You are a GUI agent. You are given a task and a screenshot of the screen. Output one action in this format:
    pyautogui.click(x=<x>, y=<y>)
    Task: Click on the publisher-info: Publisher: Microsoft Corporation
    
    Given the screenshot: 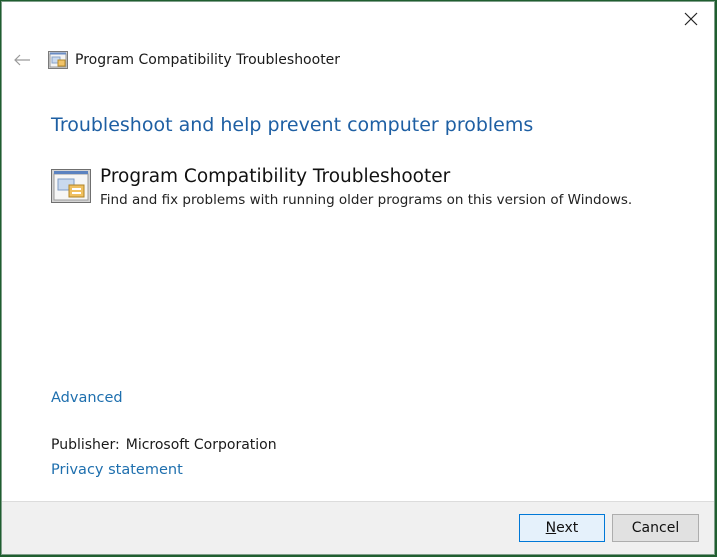 What is the action you would take?
    pyautogui.click(x=164, y=445)
    